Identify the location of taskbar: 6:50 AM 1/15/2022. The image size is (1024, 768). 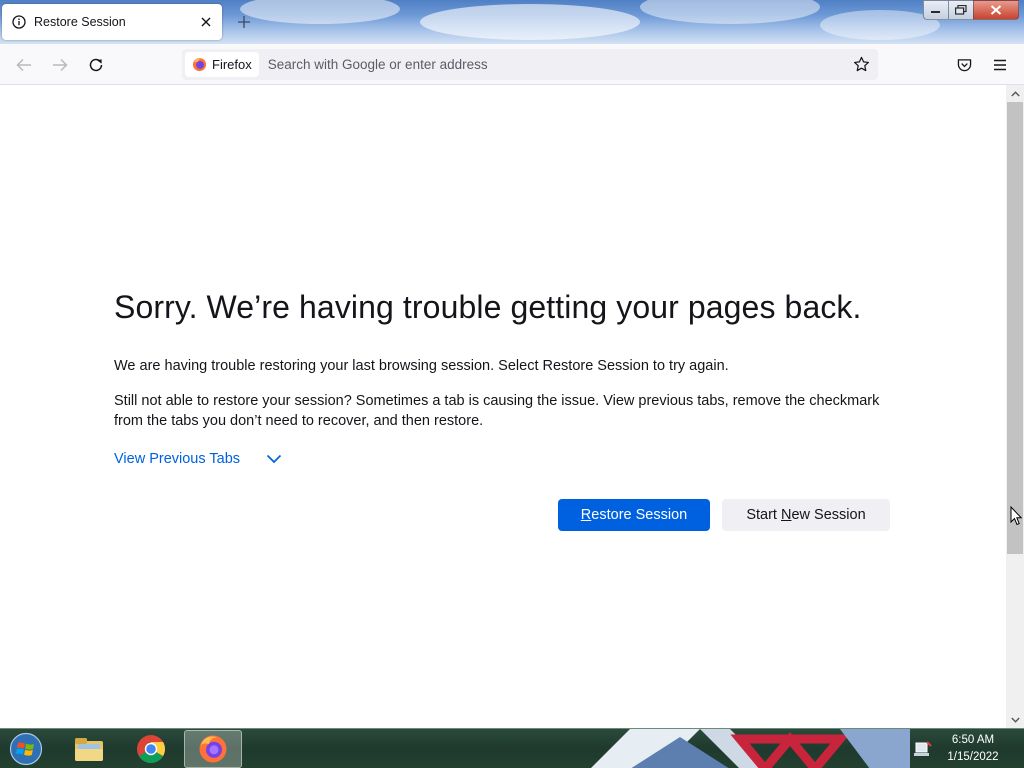
(512, 748).